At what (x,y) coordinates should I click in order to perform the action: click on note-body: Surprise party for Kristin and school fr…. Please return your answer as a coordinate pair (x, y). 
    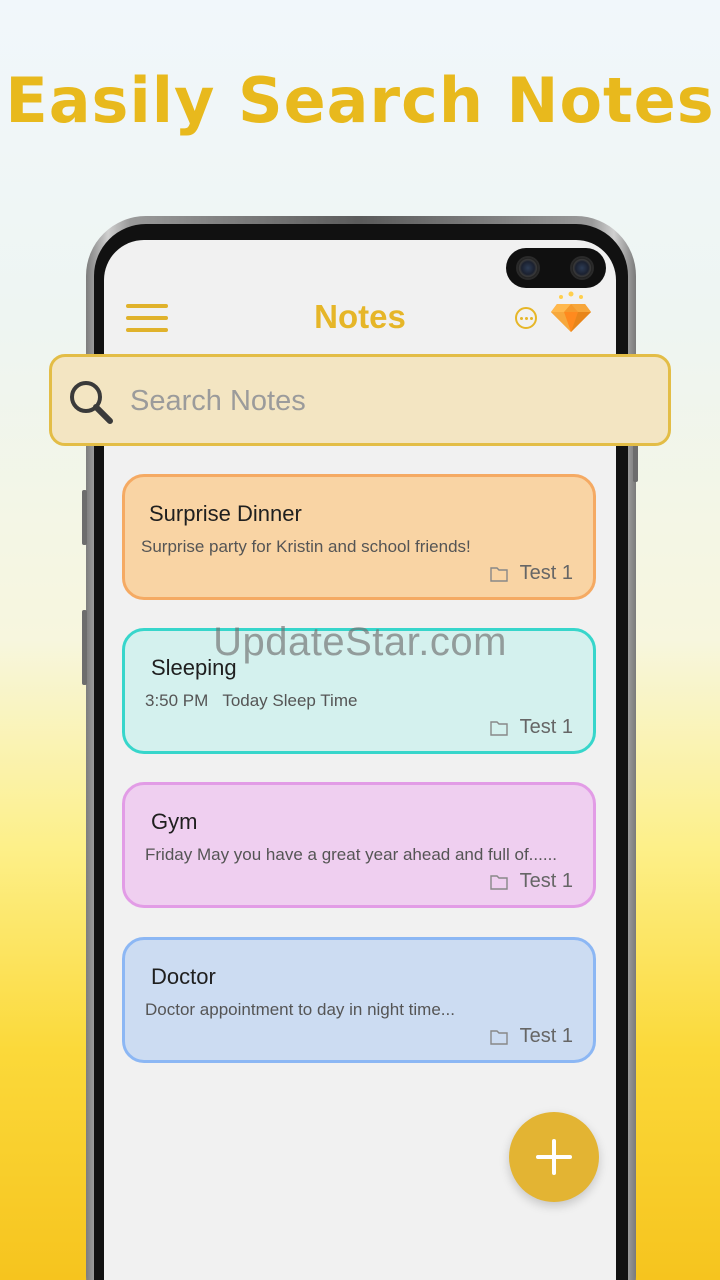
    Looking at the image, I should click on (306, 546).